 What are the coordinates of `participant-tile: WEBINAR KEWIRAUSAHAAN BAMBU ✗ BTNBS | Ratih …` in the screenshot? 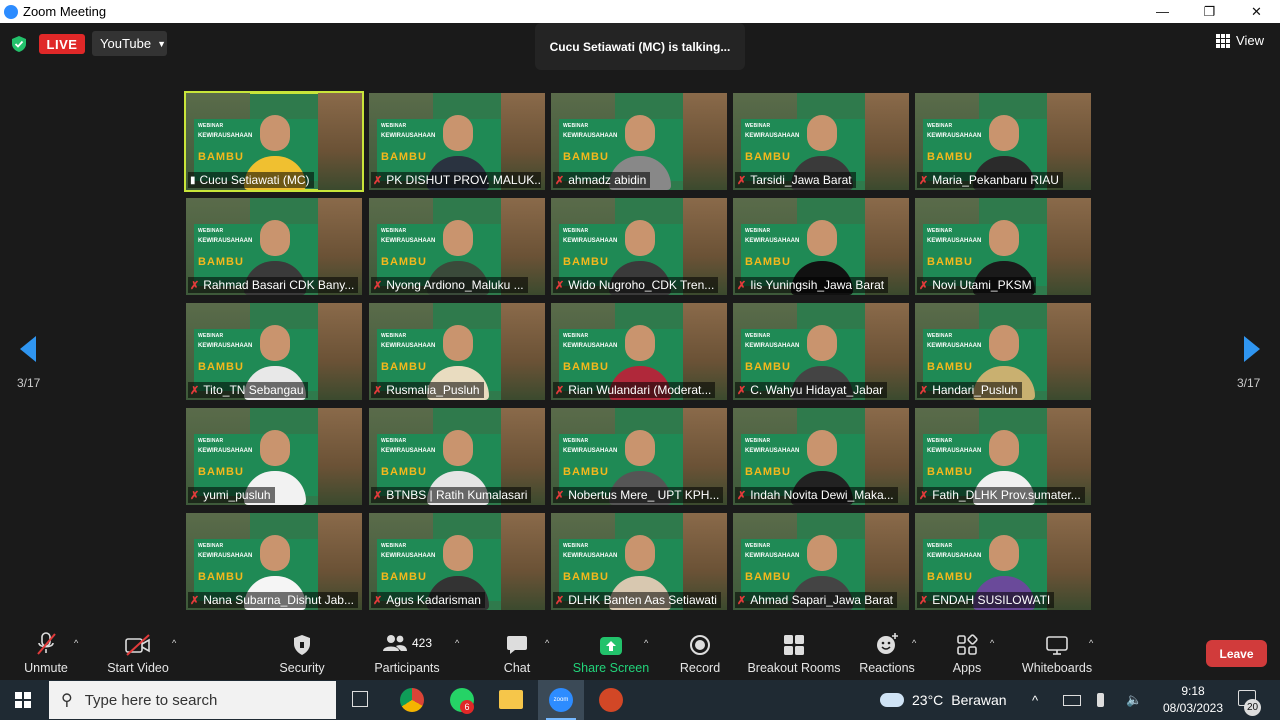 It's located at (457, 456).